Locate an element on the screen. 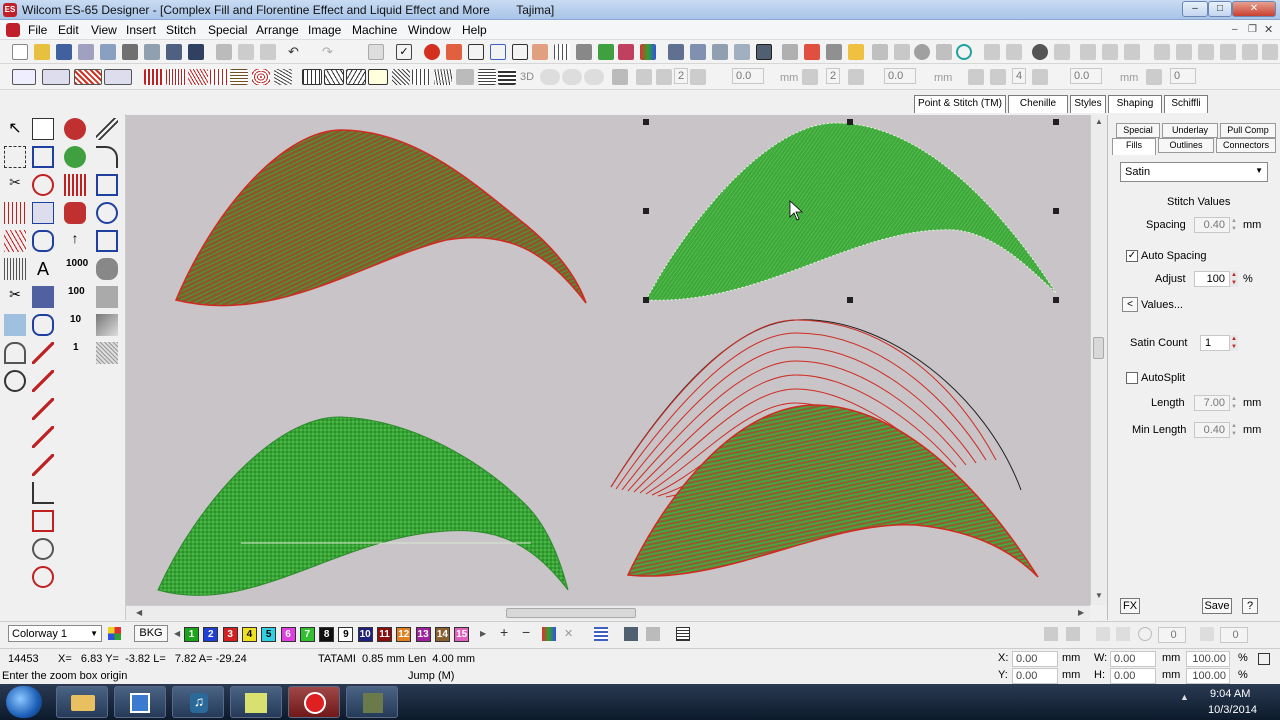 Image resolution: width=1280 pixels, height=720 pixels. minimize-button: – is located at coordinates (1195, 9).